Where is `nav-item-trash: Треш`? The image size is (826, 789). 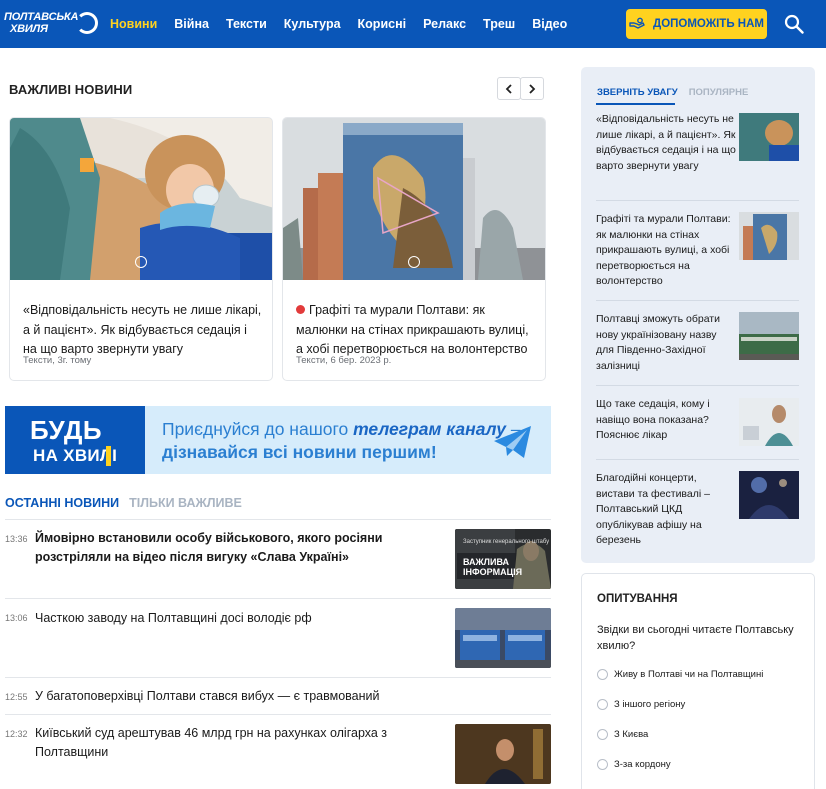 nav-item-trash: Треш is located at coordinates (499, 24).